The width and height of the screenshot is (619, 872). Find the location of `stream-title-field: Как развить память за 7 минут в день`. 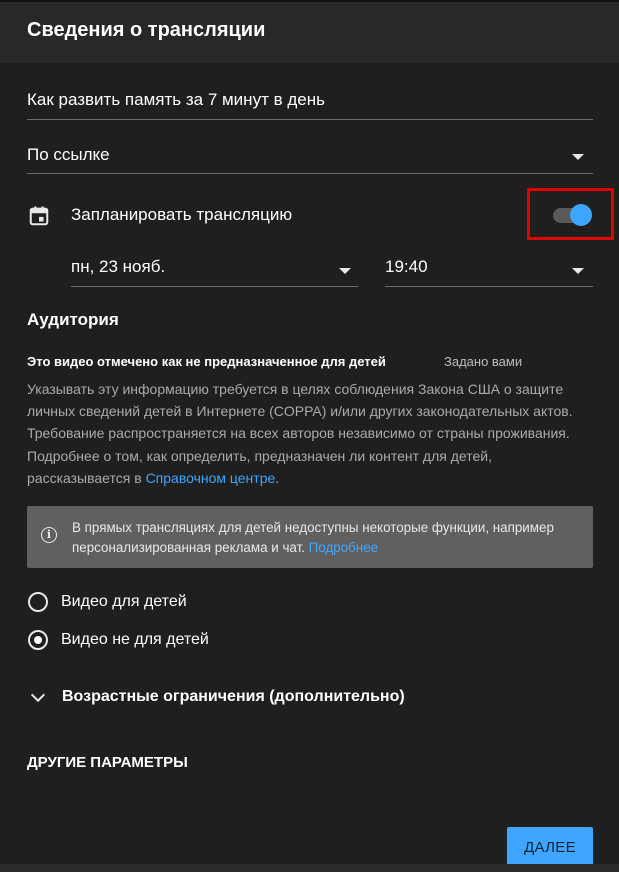

stream-title-field: Как развить память за 7 минут в день is located at coordinates (310, 104).